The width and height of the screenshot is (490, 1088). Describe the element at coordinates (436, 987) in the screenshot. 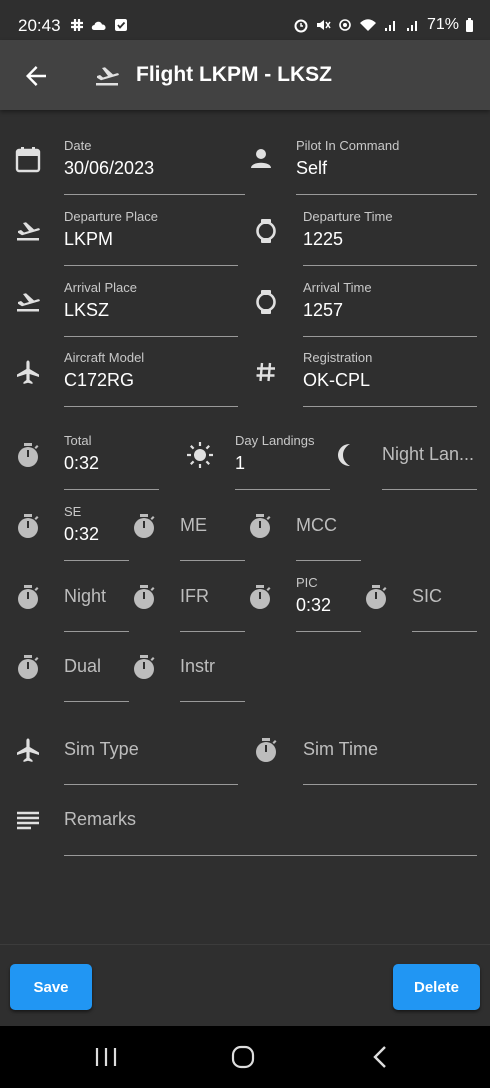

I see `delete-button: Delete` at that location.